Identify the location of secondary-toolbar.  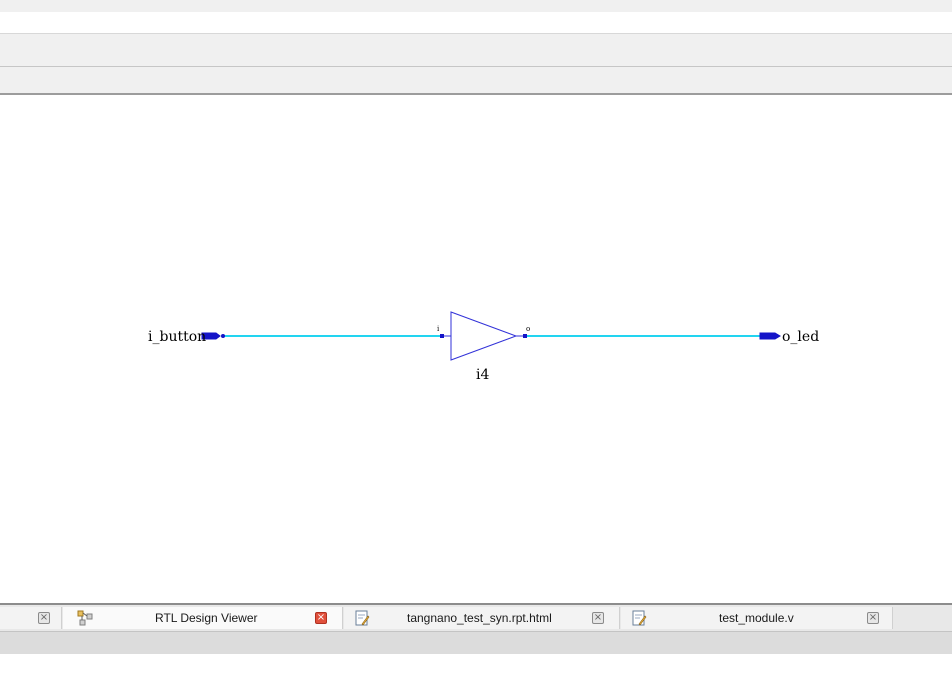
(476, 81).